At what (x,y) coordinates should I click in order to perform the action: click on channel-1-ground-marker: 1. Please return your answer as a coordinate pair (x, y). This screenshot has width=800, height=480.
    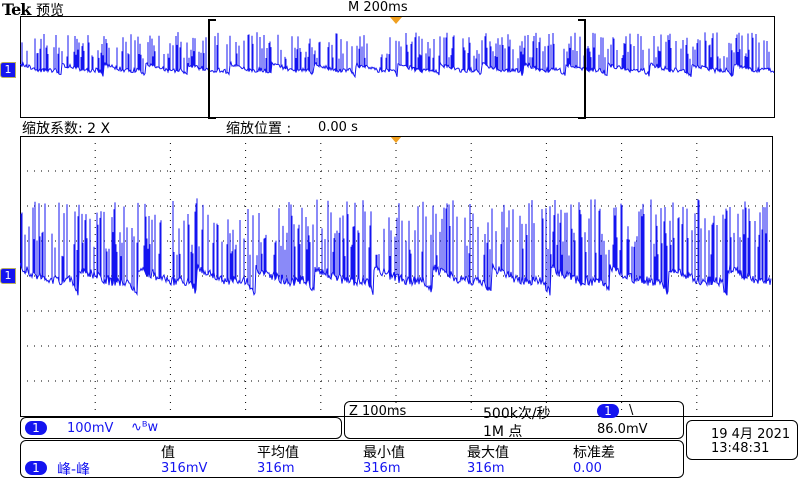
    Looking at the image, I should click on (8, 70).